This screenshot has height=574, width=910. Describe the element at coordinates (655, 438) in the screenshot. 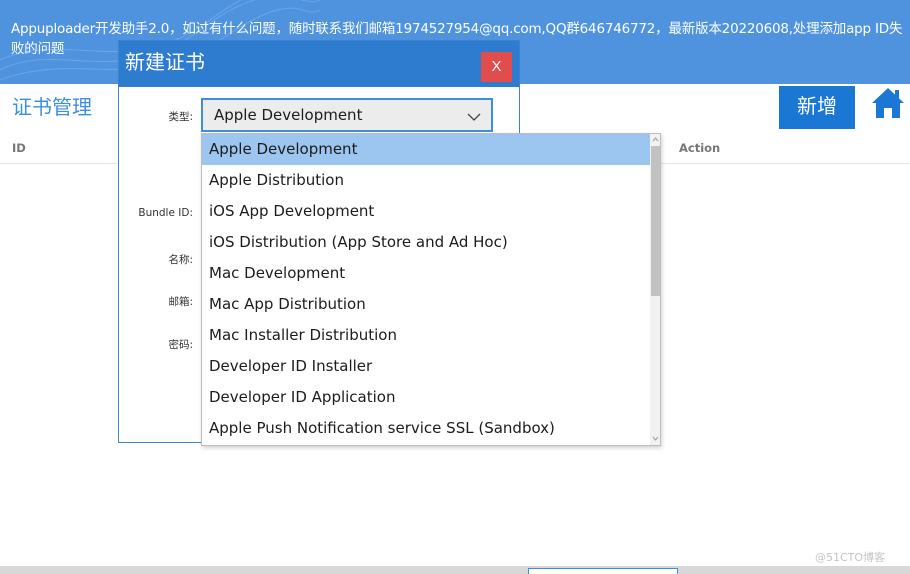

I see `scroll-down-icon` at that location.